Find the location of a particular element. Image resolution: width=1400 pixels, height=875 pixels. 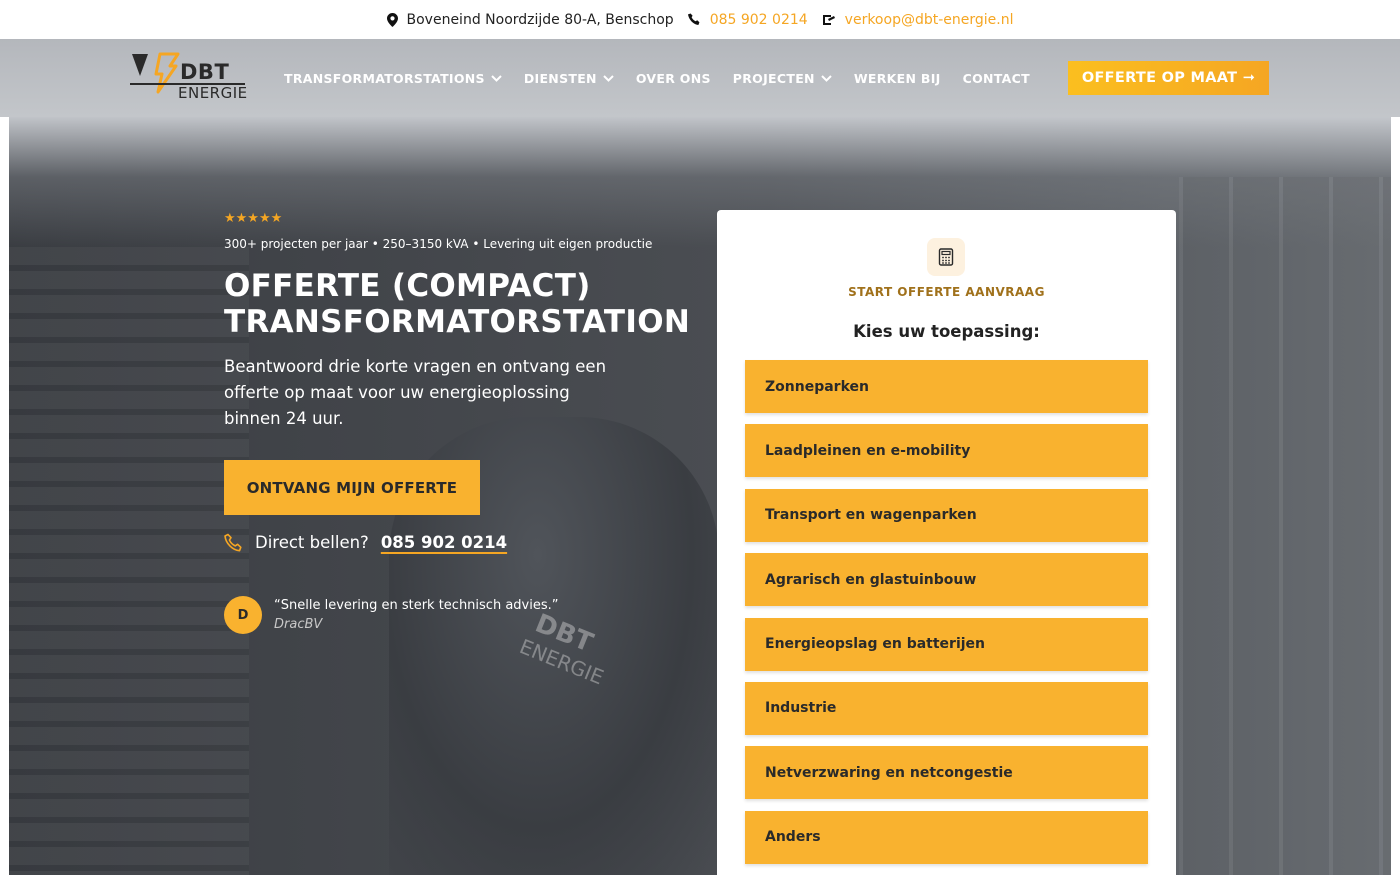

phone-icon is located at coordinates (693, 19).